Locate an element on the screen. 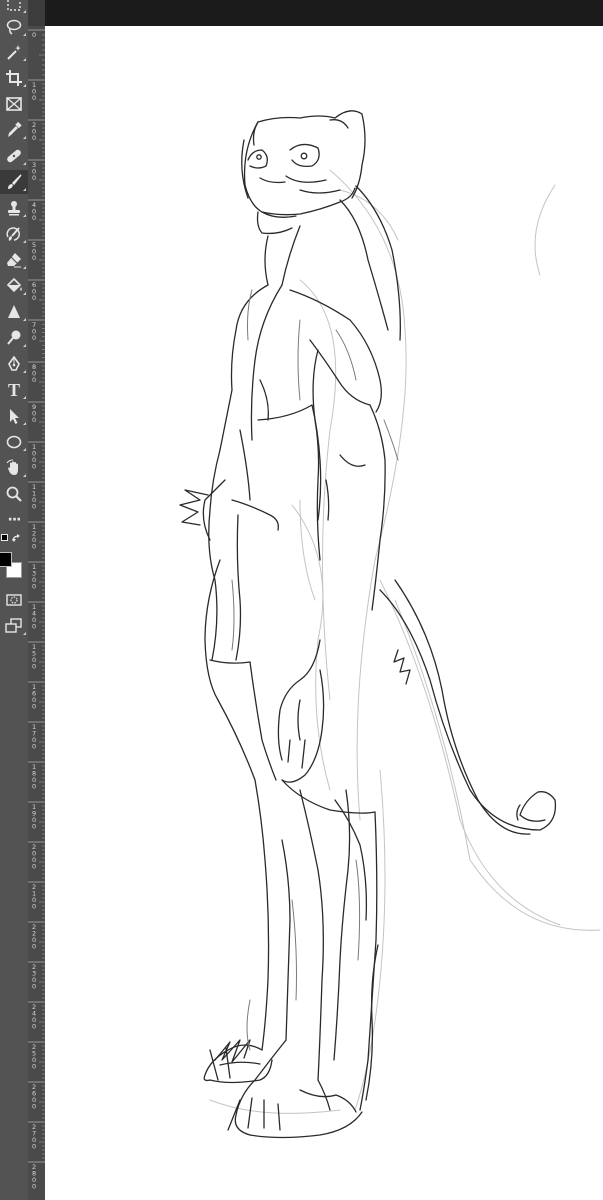 The width and height of the screenshot is (603, 1200). ruler-label: 2300 is located at coordinates (34, 977).